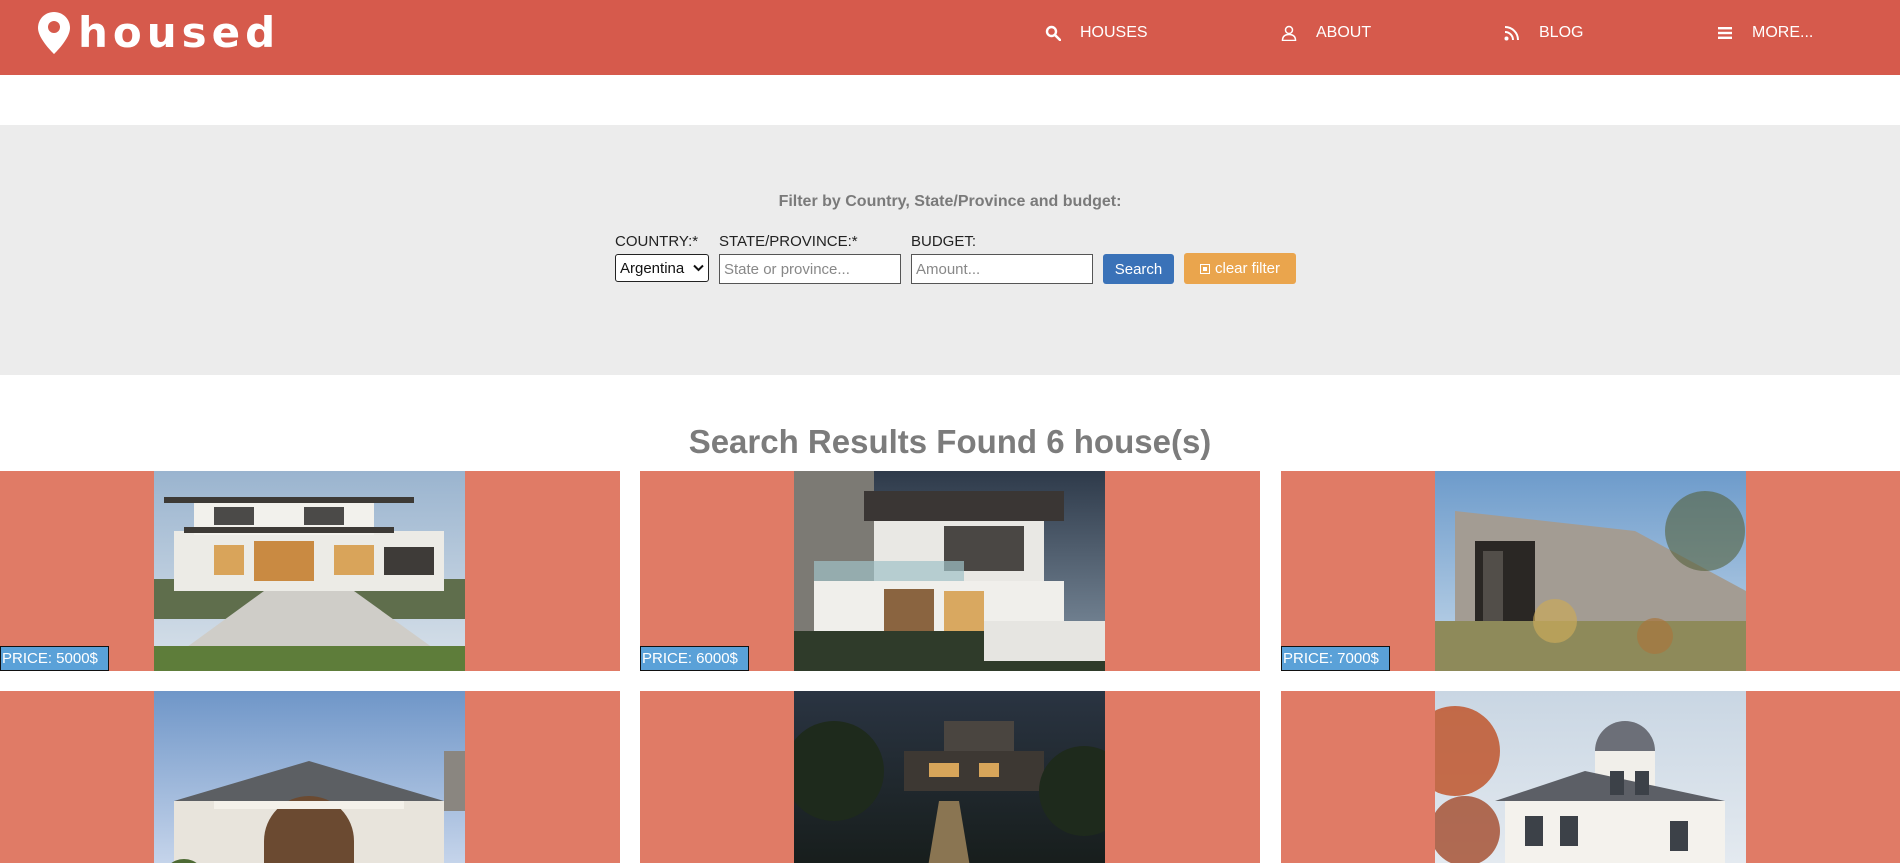 Image resolution: width=1900 pixels, height=863 pixels. Describe the element at coordinates (788, 241) in the screenshot. I see `state-label: STATE/PROVINCE:*` at that location.